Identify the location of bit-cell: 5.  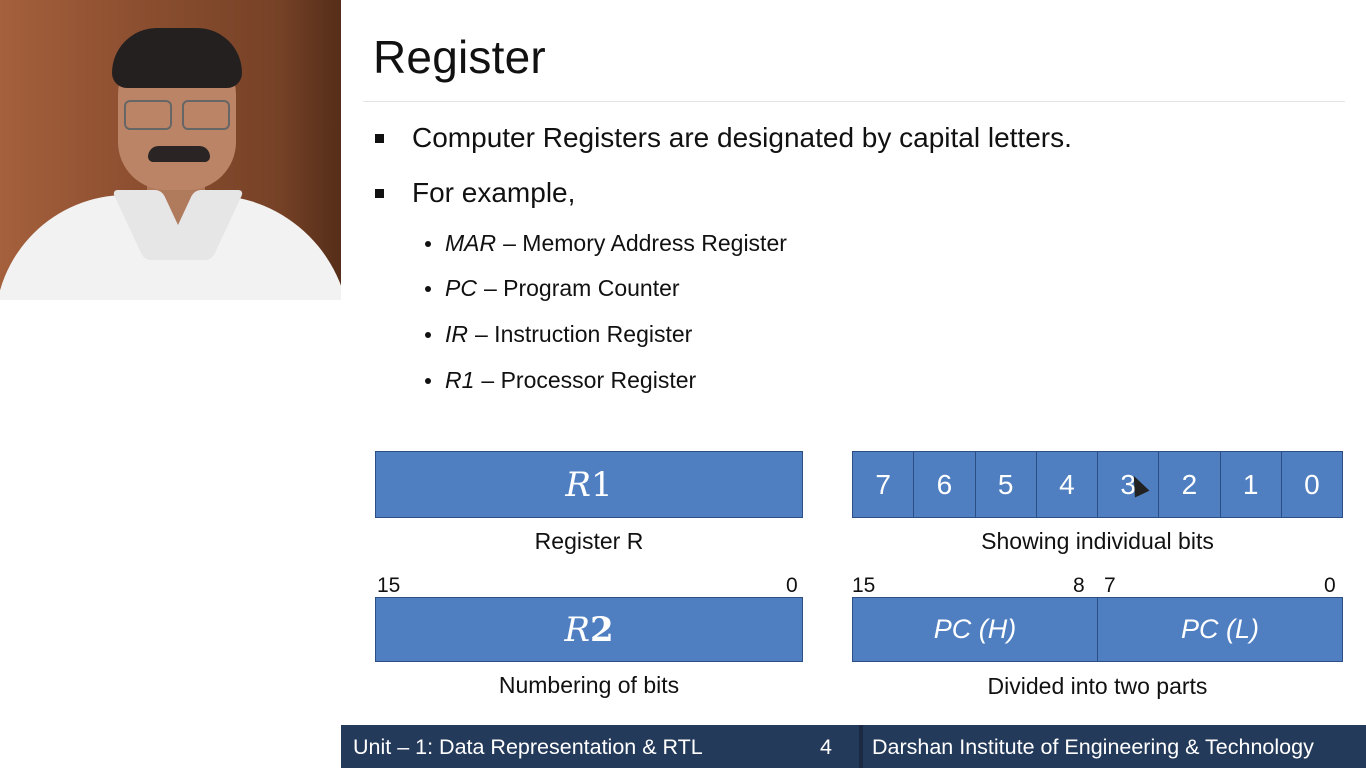
(1005, 484).